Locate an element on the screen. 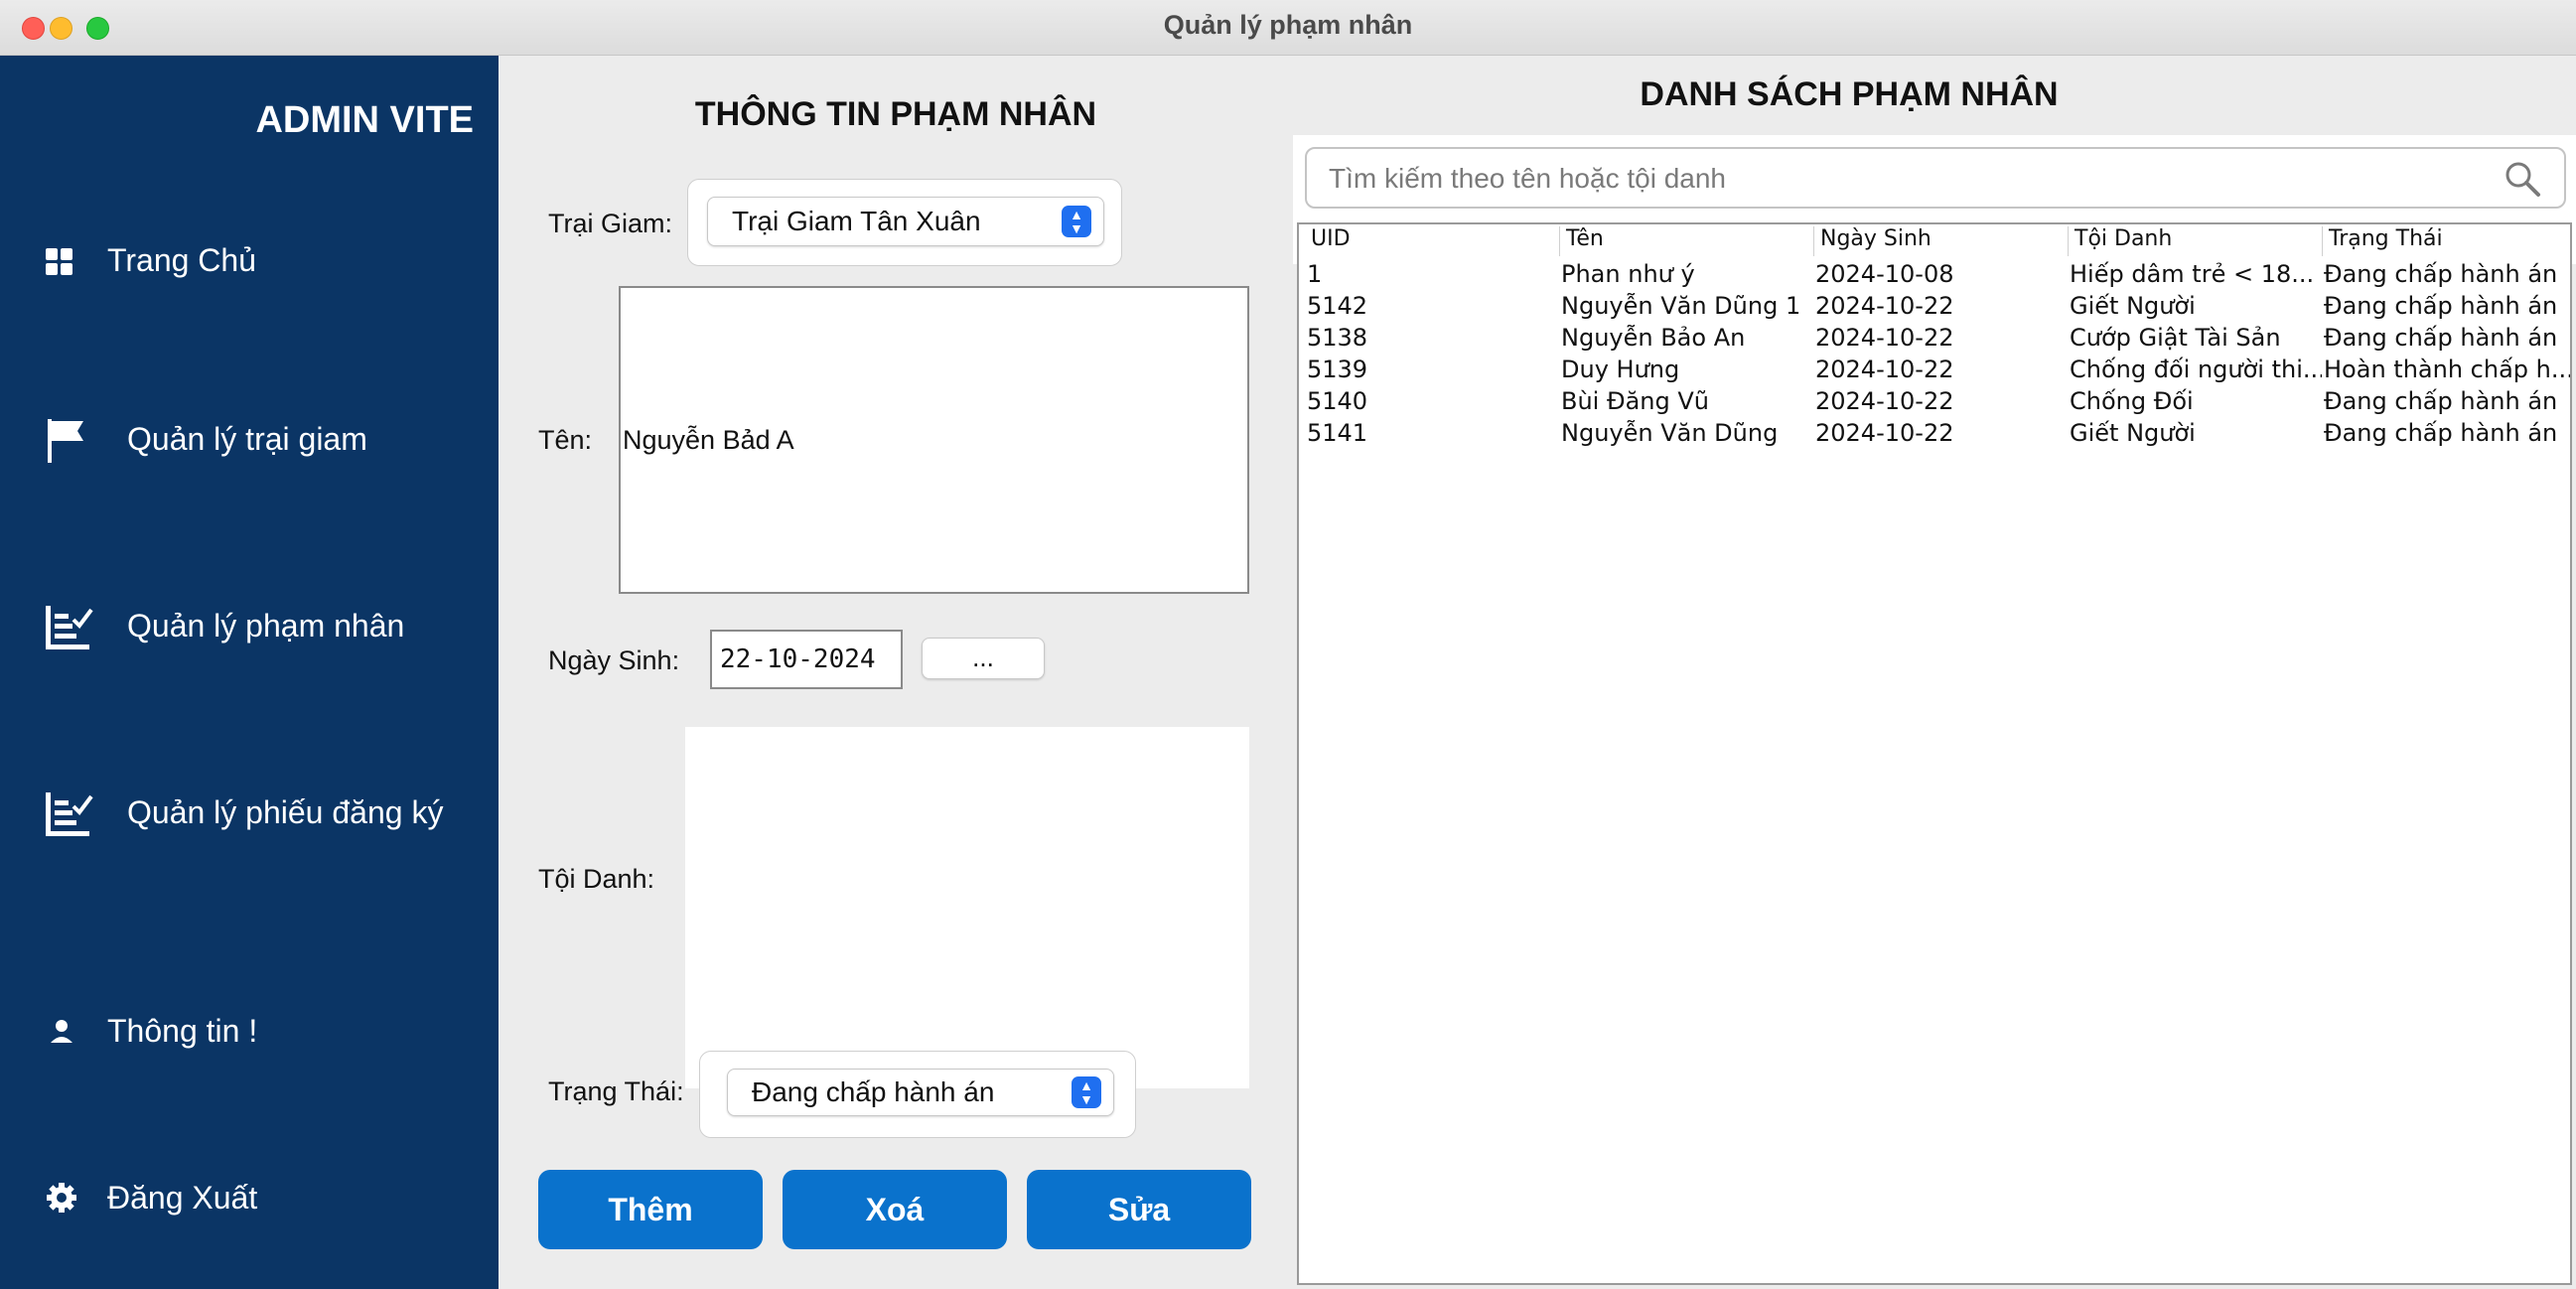 The height and width of the screenshot is (1289, 2576). delete-button: Xoá is located at coordinates (895, 1209).